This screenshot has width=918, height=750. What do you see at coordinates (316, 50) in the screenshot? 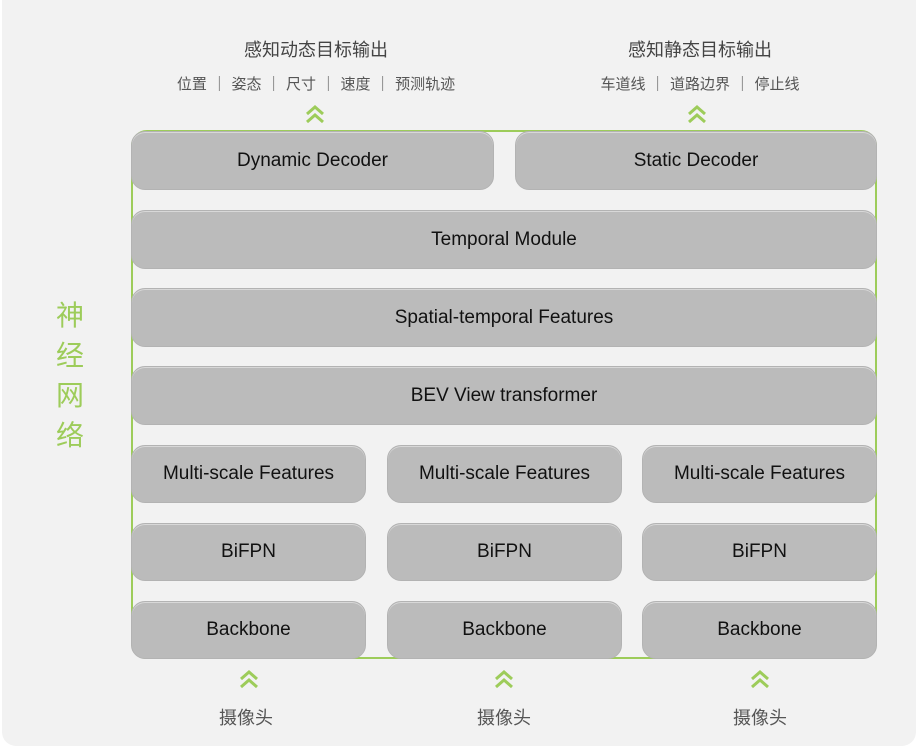
I see `dynamic-output-title: 感知动态目标输出` at bounding box center [316, 50].